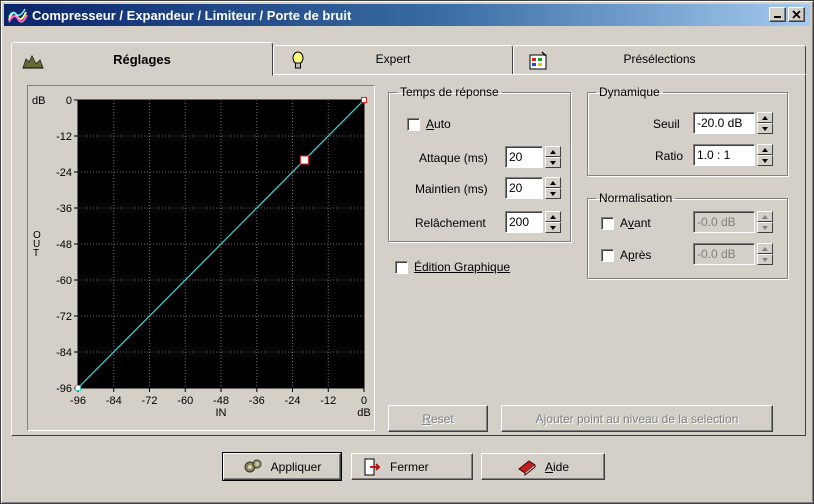 The image size is (814, 504). Describe the element at coordinates (607, 255) in the screenshot. I see `normalize-after-box` at that location.